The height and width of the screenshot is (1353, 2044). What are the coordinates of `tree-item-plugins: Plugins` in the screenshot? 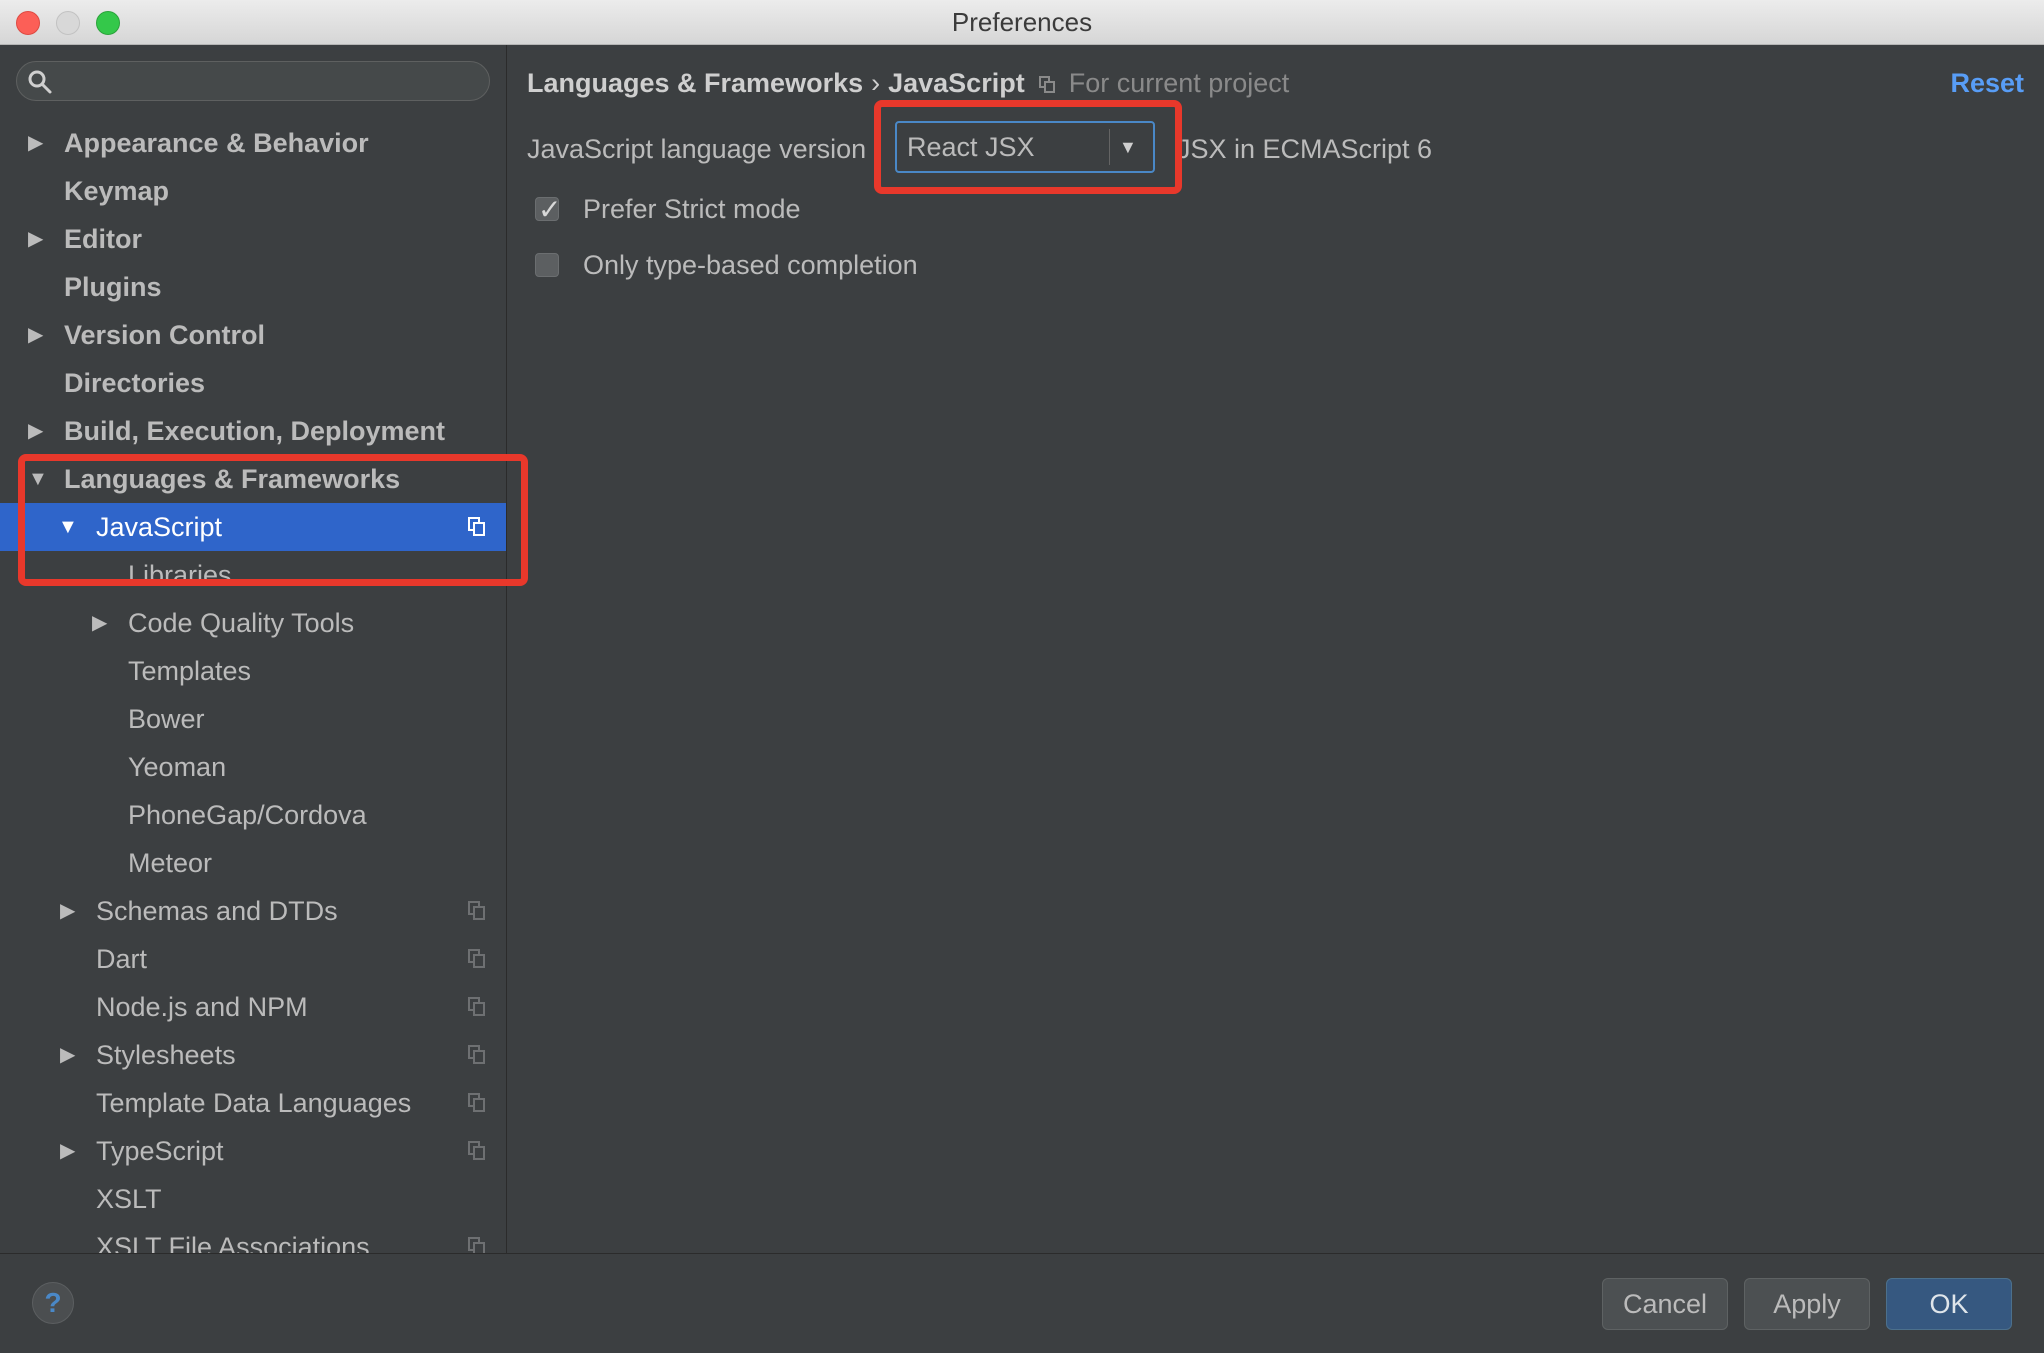 It's located at (253, 287).